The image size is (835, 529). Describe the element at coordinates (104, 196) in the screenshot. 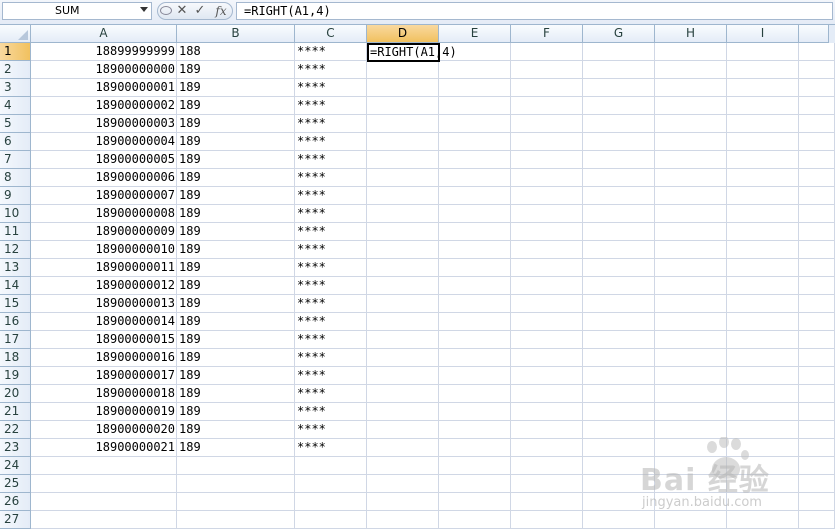

I see `cell-a: 18900000007` at that location.